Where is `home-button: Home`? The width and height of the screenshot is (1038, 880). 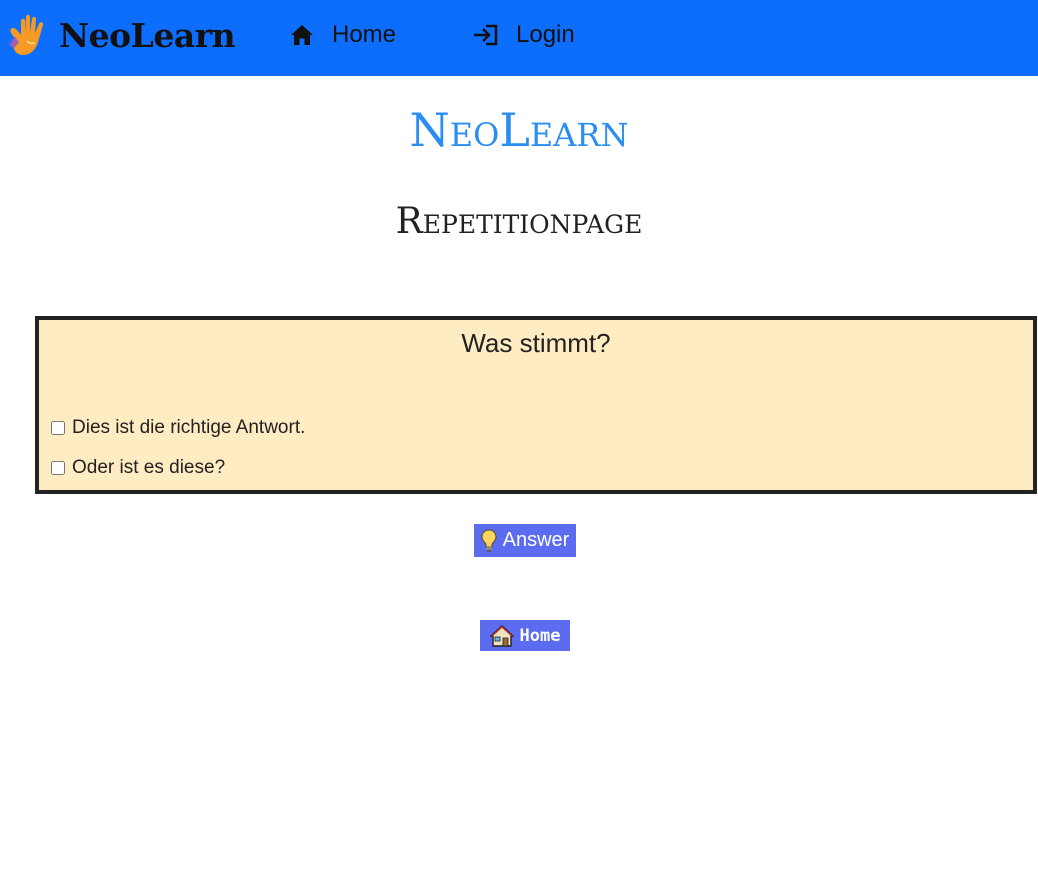
home-button: Home is located at coordinates (525, 635).